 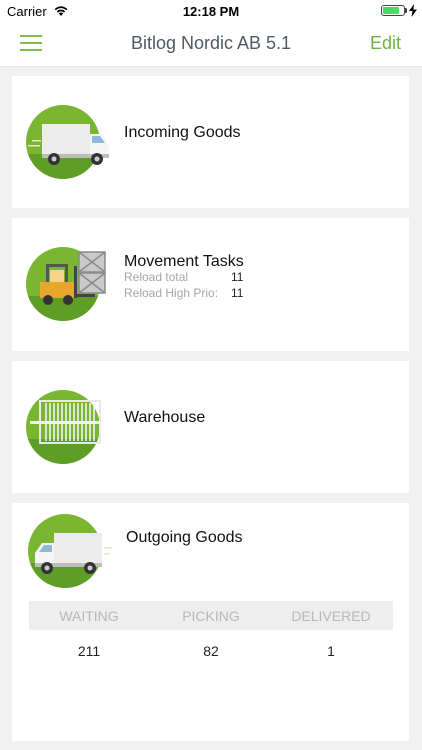 What do you see at coordinates (331, 651) in the screenshot?
I see `delivered-count: 1` at bounding box center [331, 651].